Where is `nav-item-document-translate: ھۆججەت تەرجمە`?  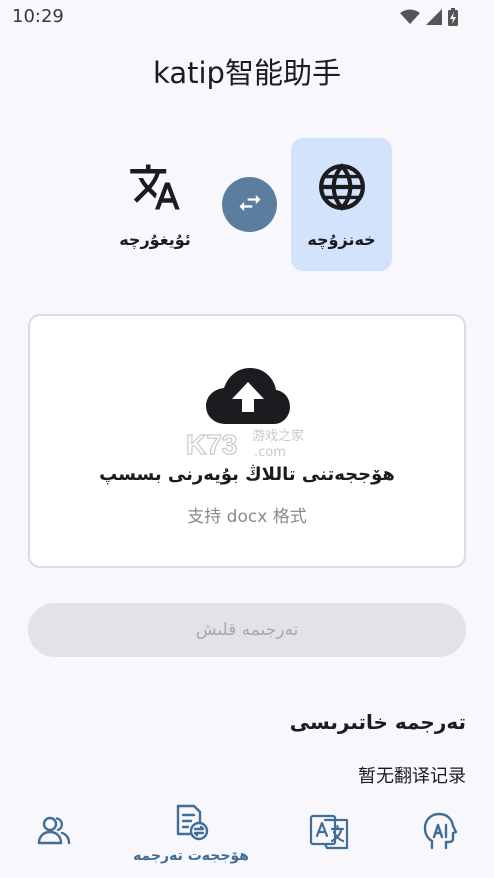
nav-item-document-translate: ھۆججەت تەرجمە is located at coordinates (191, 837).